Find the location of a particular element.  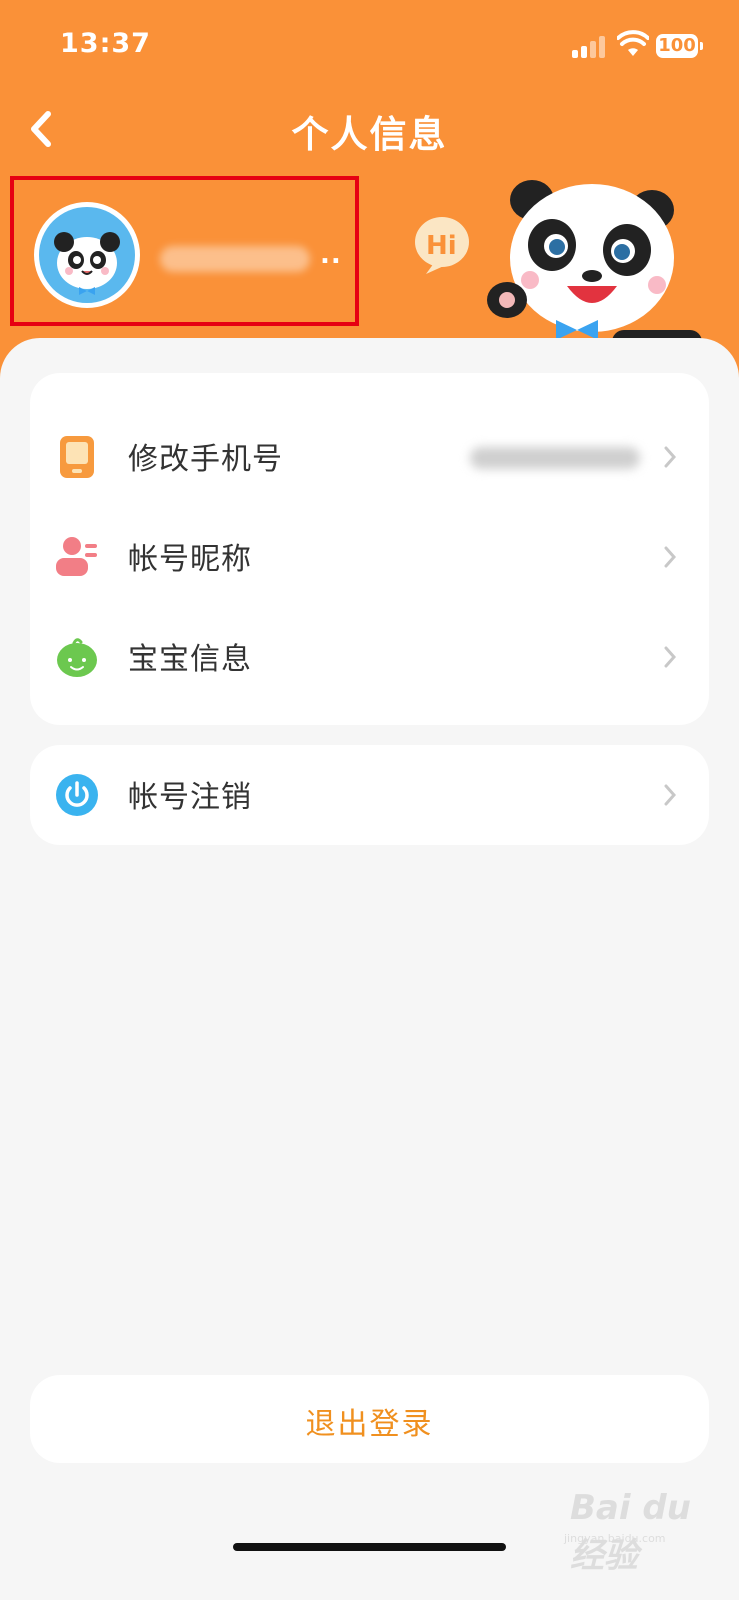

cellular-signal-icon is located at coordinates (592, 46).